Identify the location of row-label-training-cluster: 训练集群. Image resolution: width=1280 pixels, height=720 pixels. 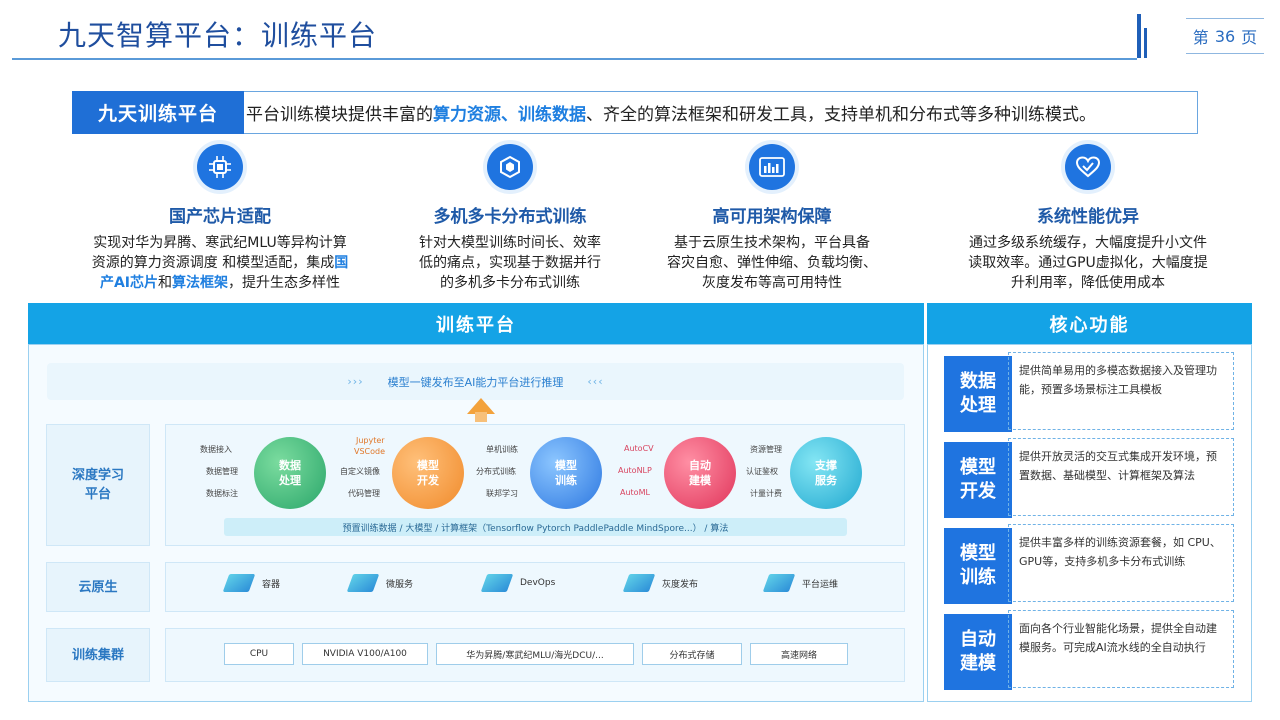
(98, 655).